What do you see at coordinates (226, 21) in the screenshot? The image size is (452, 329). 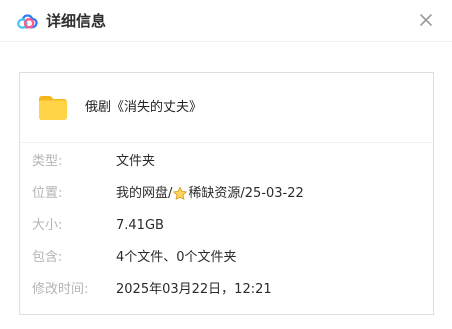 I see `dialog-header: 详细信息` at bounding box center [226, 21].